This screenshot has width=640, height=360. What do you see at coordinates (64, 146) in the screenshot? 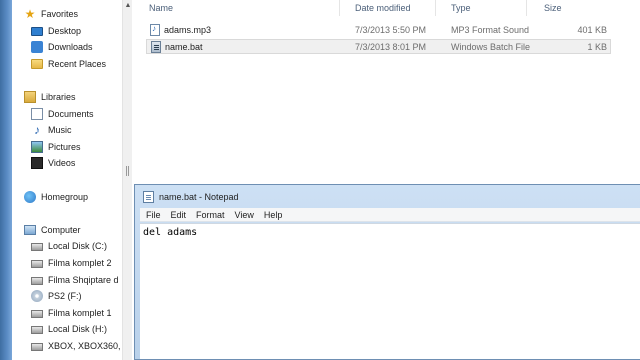
I see `nav-item-label: Pictures` at bounding box center [64, 146].